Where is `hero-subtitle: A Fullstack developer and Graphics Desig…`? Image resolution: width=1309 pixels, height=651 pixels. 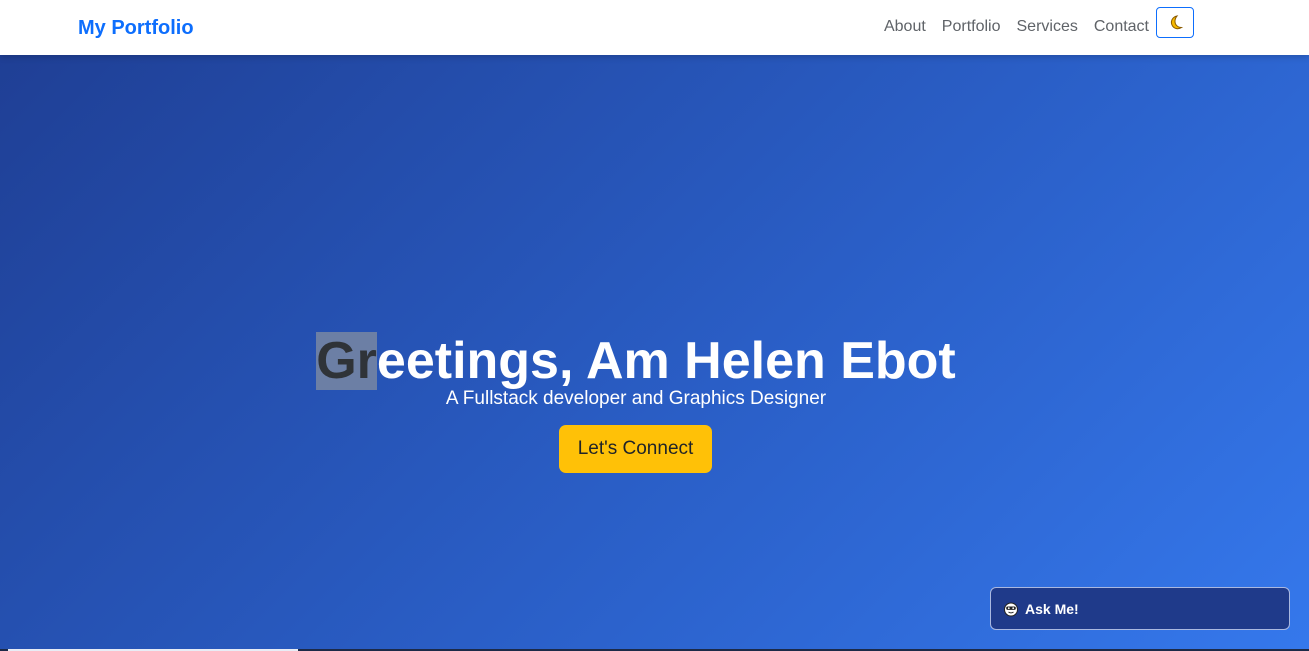 hero-subtitle: A Fullstack developer and Graphics Desig… is located at coordinates (636, 398).